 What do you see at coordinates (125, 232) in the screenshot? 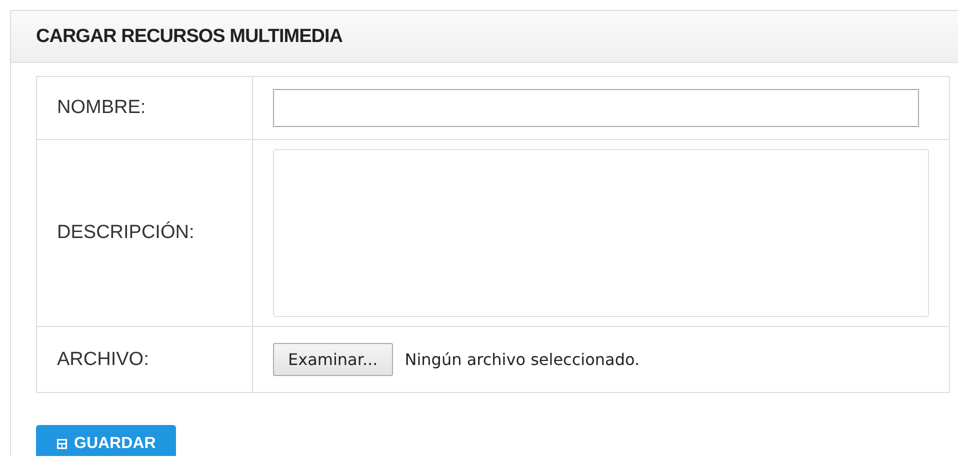
I see `field-label: DESCRIPCIÓN:` at bounding box center [125, 232].